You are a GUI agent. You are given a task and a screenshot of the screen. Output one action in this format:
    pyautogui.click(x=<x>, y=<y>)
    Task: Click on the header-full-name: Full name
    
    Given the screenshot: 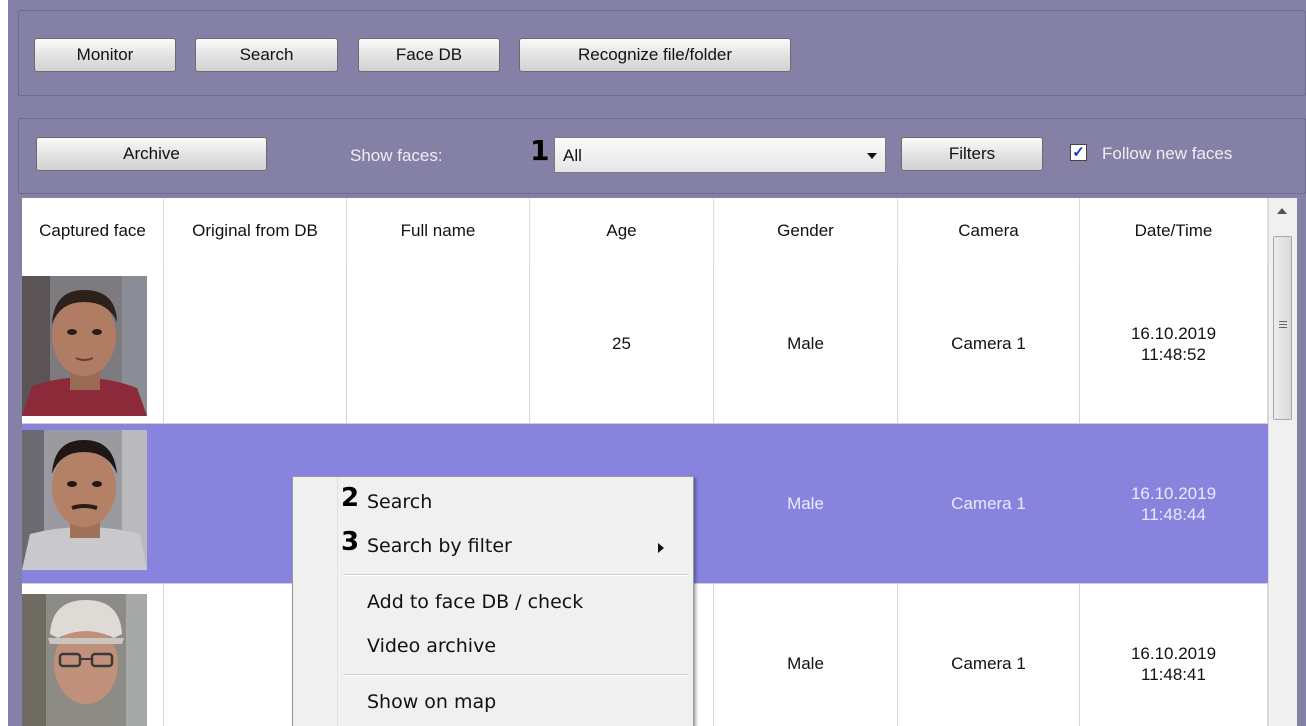 What is the action you would take?
    pyautogui.click(x=438, y=231)
    